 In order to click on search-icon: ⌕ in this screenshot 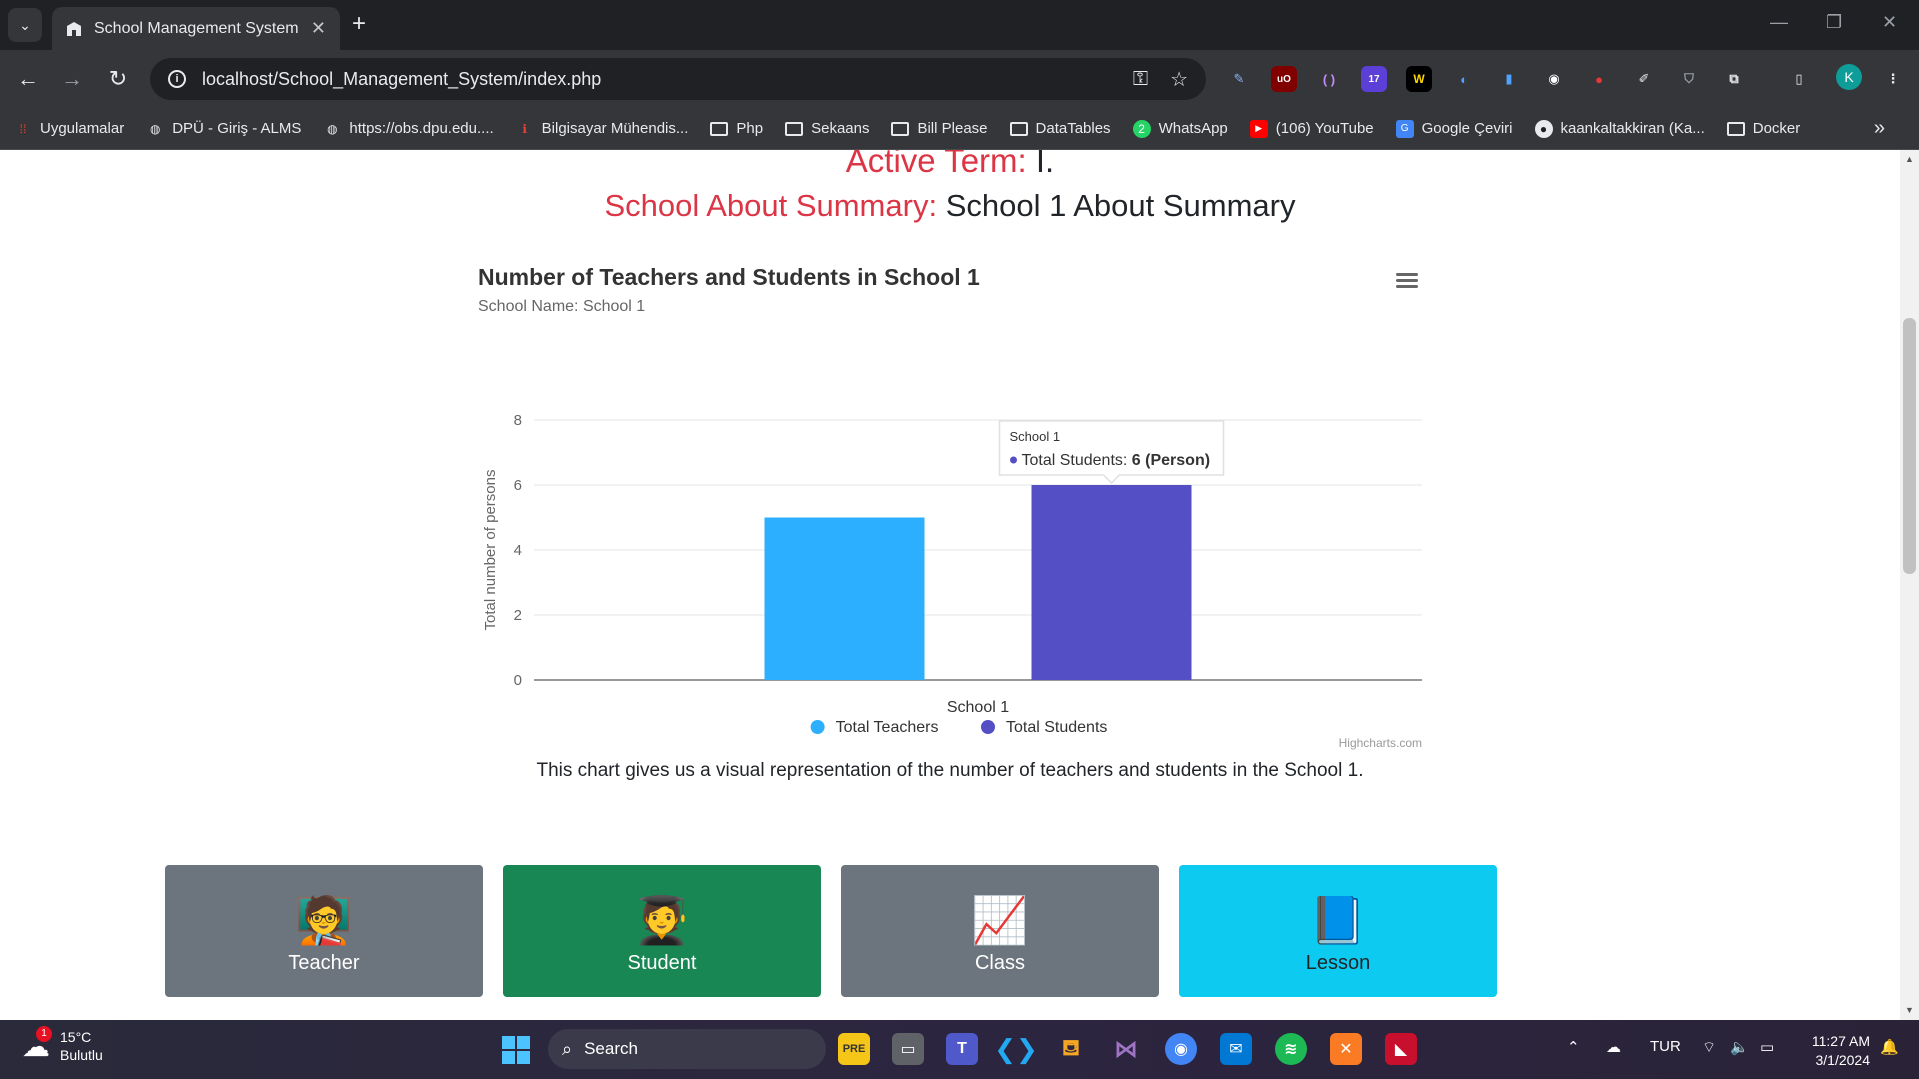, I will do `click(567, 1048)`.